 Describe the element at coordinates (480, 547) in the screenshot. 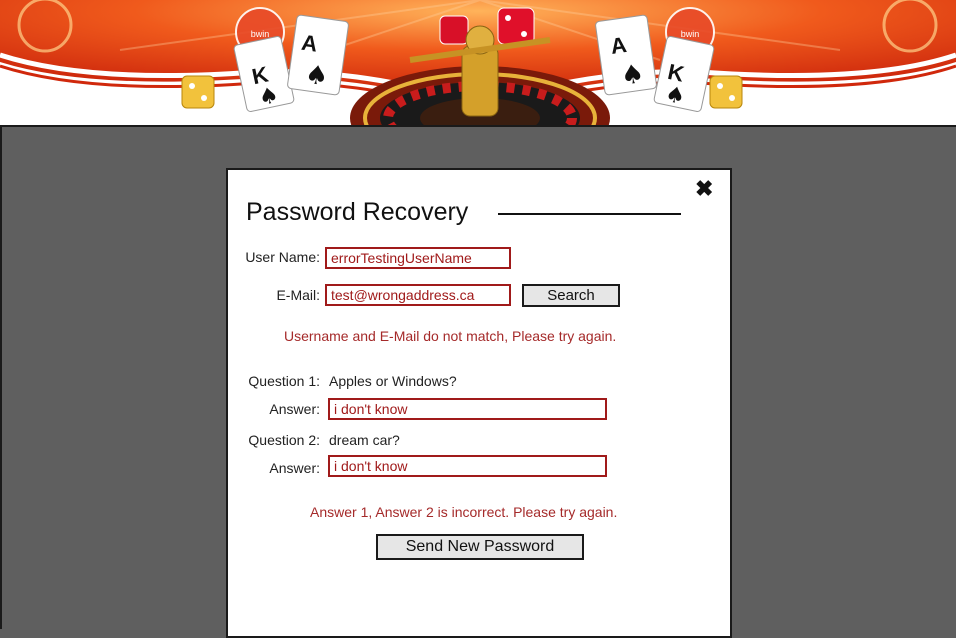

I see `send-new-password-button: Send New Password` at that location.